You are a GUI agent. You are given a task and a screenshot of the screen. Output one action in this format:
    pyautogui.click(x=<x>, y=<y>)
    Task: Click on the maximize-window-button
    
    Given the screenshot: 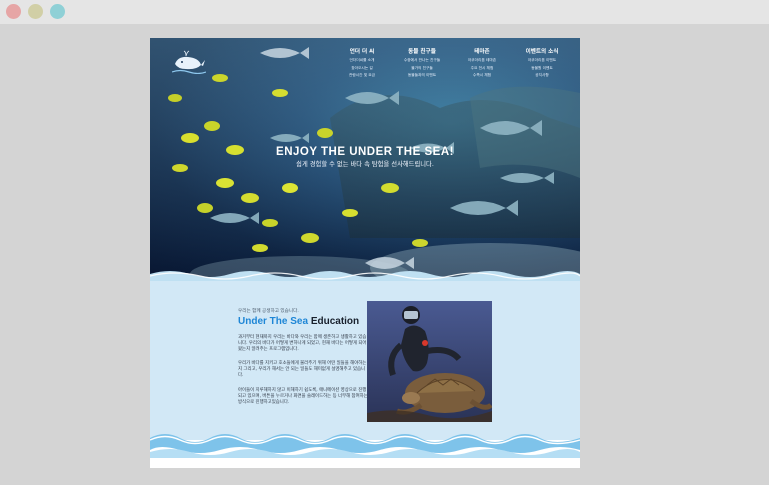 What is the action you would take?
    pyautogui.click(x=57, y=11)
    